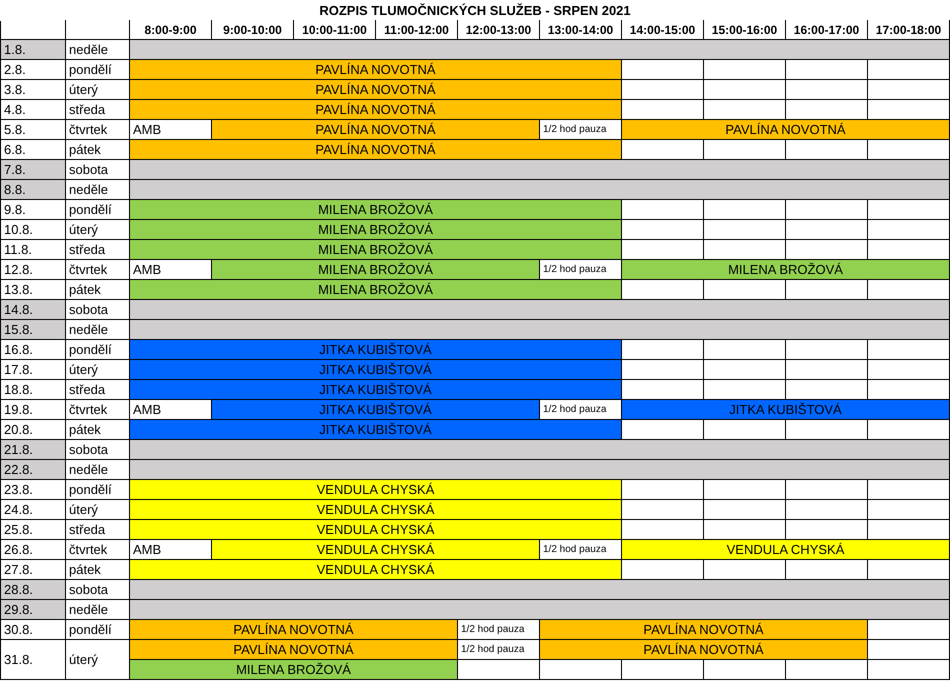 This screenshot has height=683, width=950. What do you see at coordinates (33, 450) in the screenshot?
I see `date-cell: 21.8.` at bounding box center [33, 450].